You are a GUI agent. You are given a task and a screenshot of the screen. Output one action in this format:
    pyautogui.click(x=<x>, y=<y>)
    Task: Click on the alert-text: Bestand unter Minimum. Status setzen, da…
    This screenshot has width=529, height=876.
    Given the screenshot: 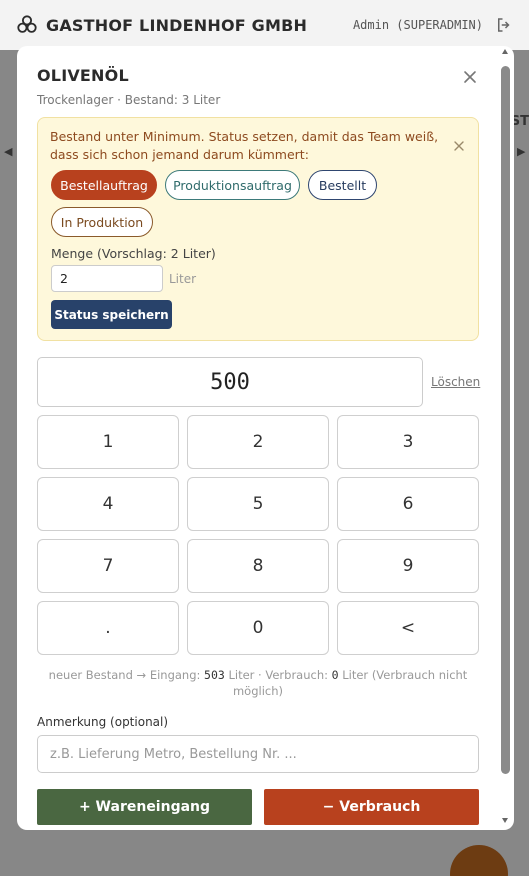 What is the action you would take?
    pyautogui.click(x=244, y=145)
    